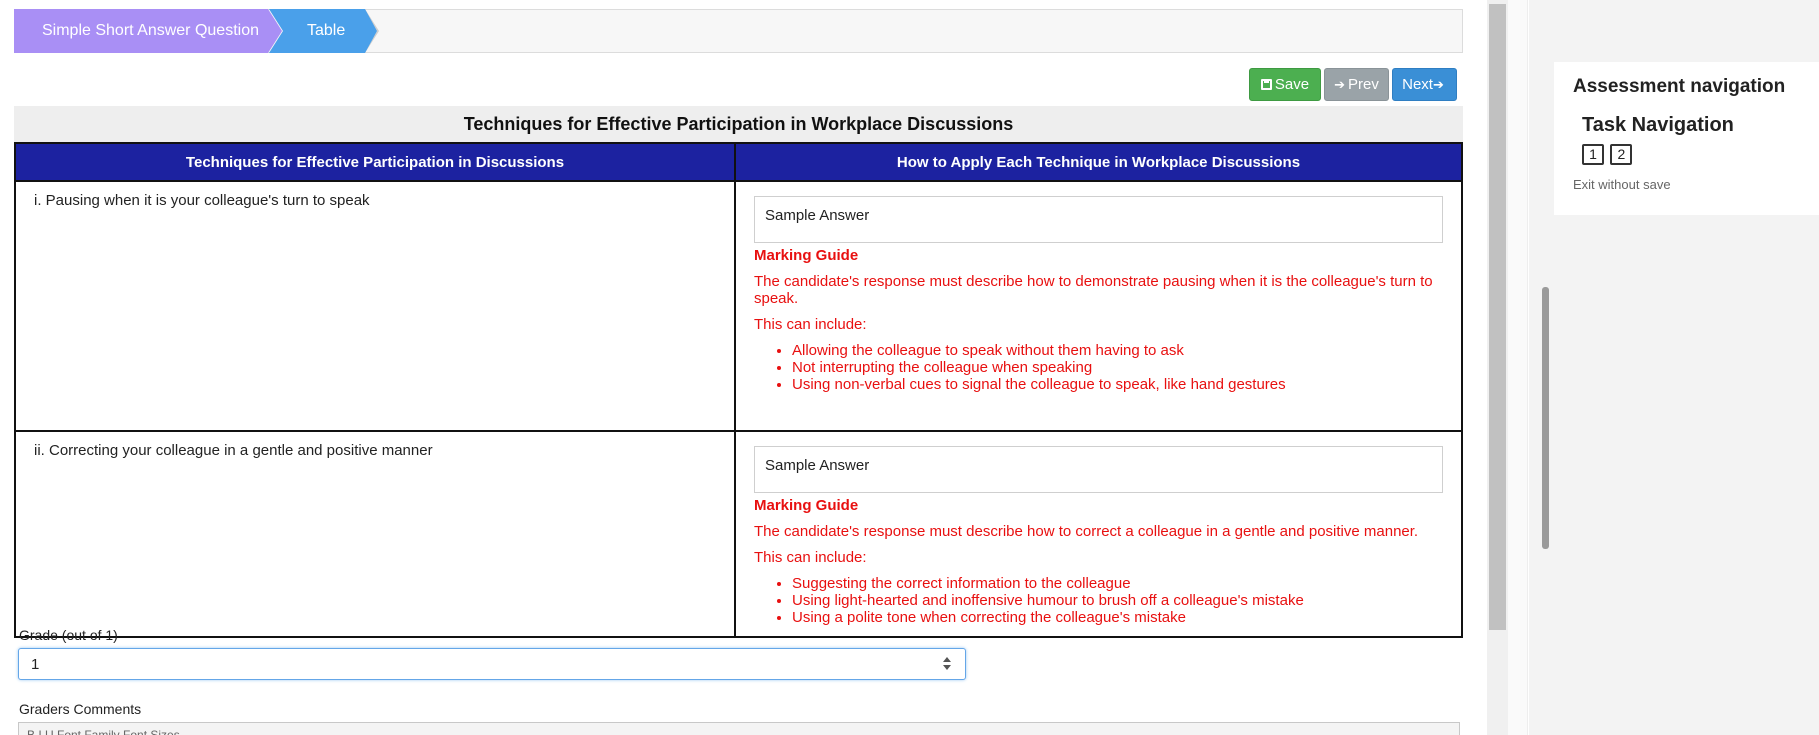 This screenshot has width=1819, height=735. I want to click on next-button: Next➔, so click(1424, 84).